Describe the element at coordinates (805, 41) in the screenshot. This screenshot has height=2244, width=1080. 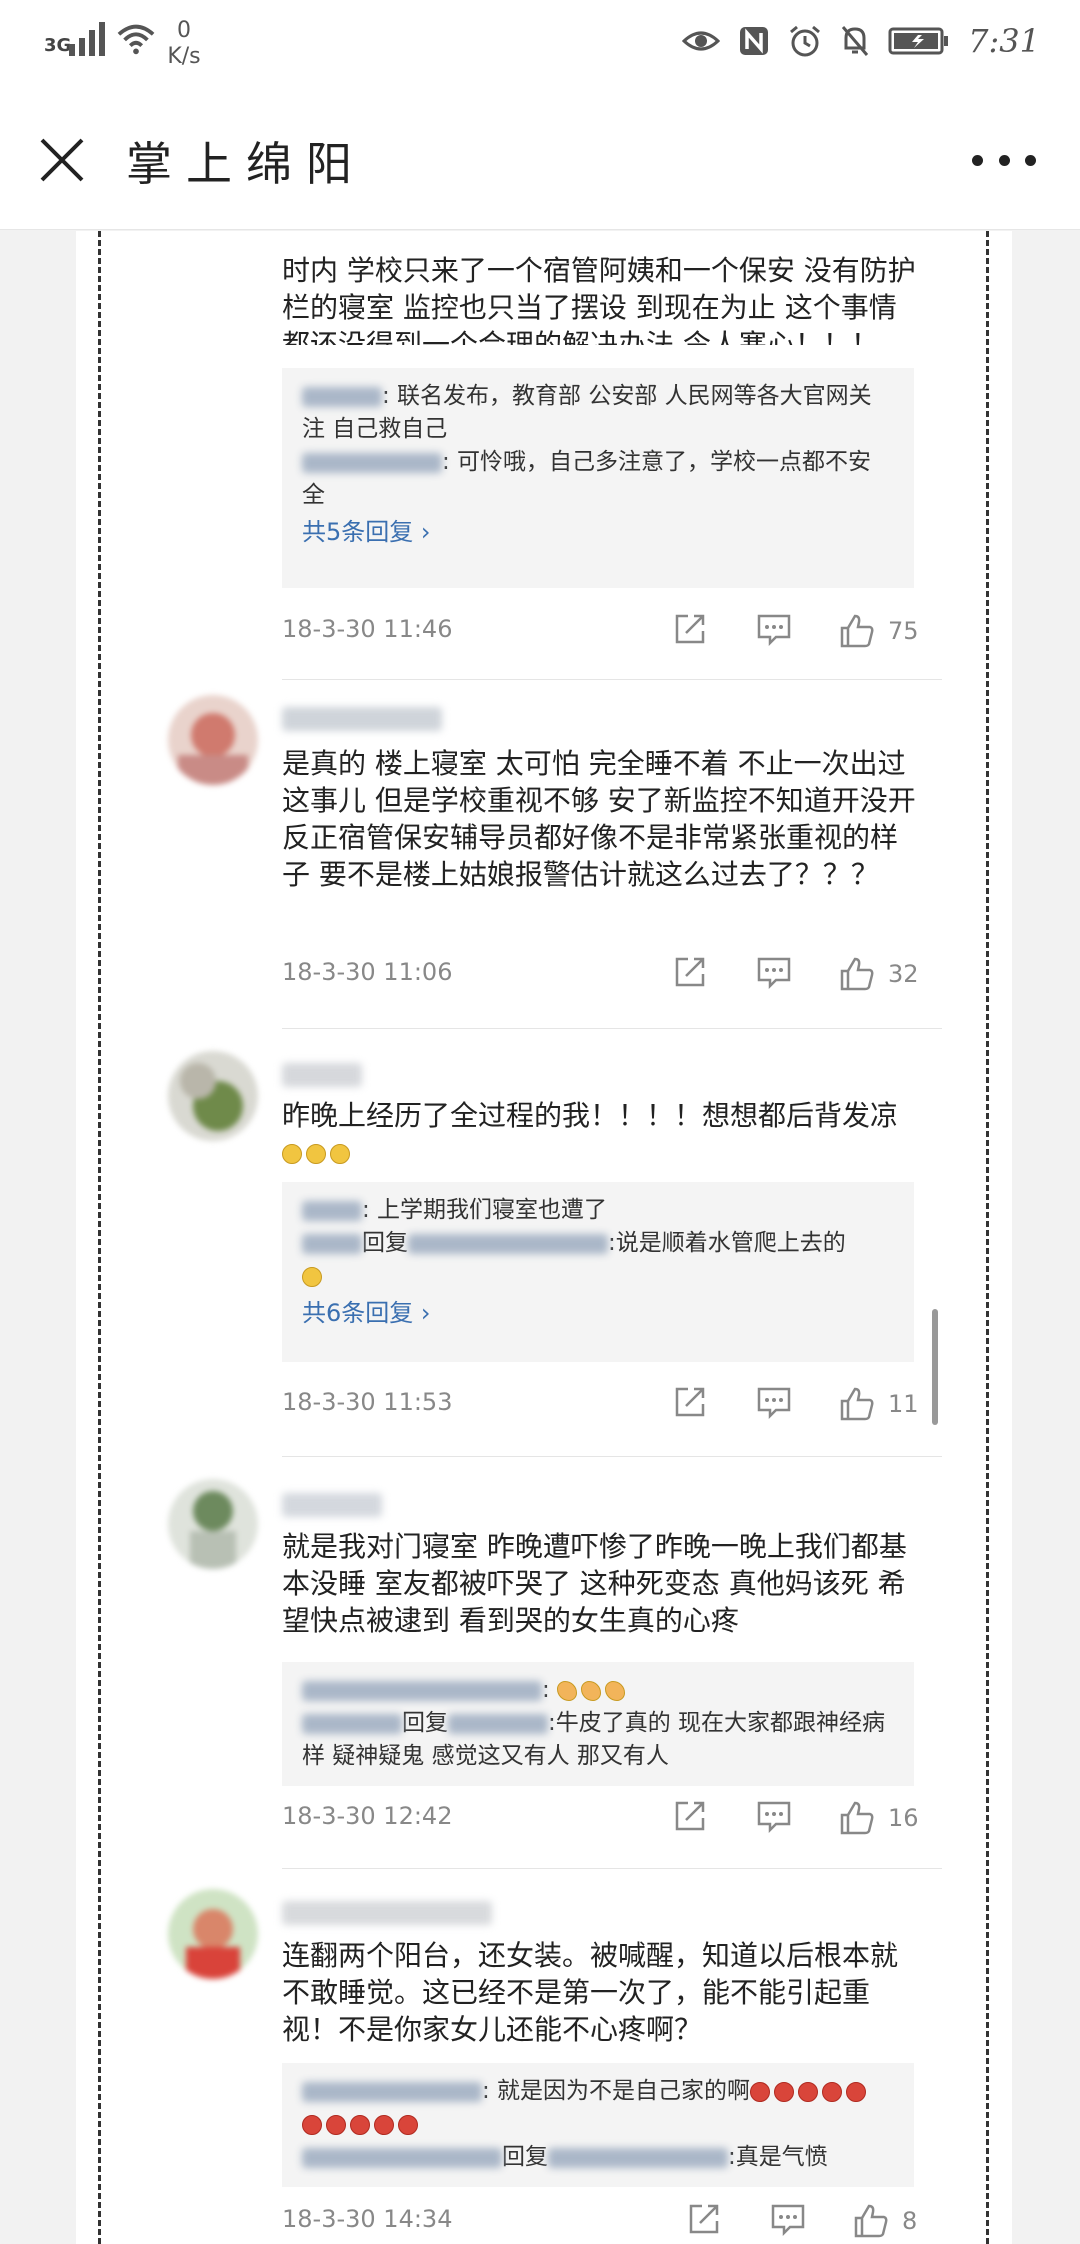
I see `alarm-icon` at that location.